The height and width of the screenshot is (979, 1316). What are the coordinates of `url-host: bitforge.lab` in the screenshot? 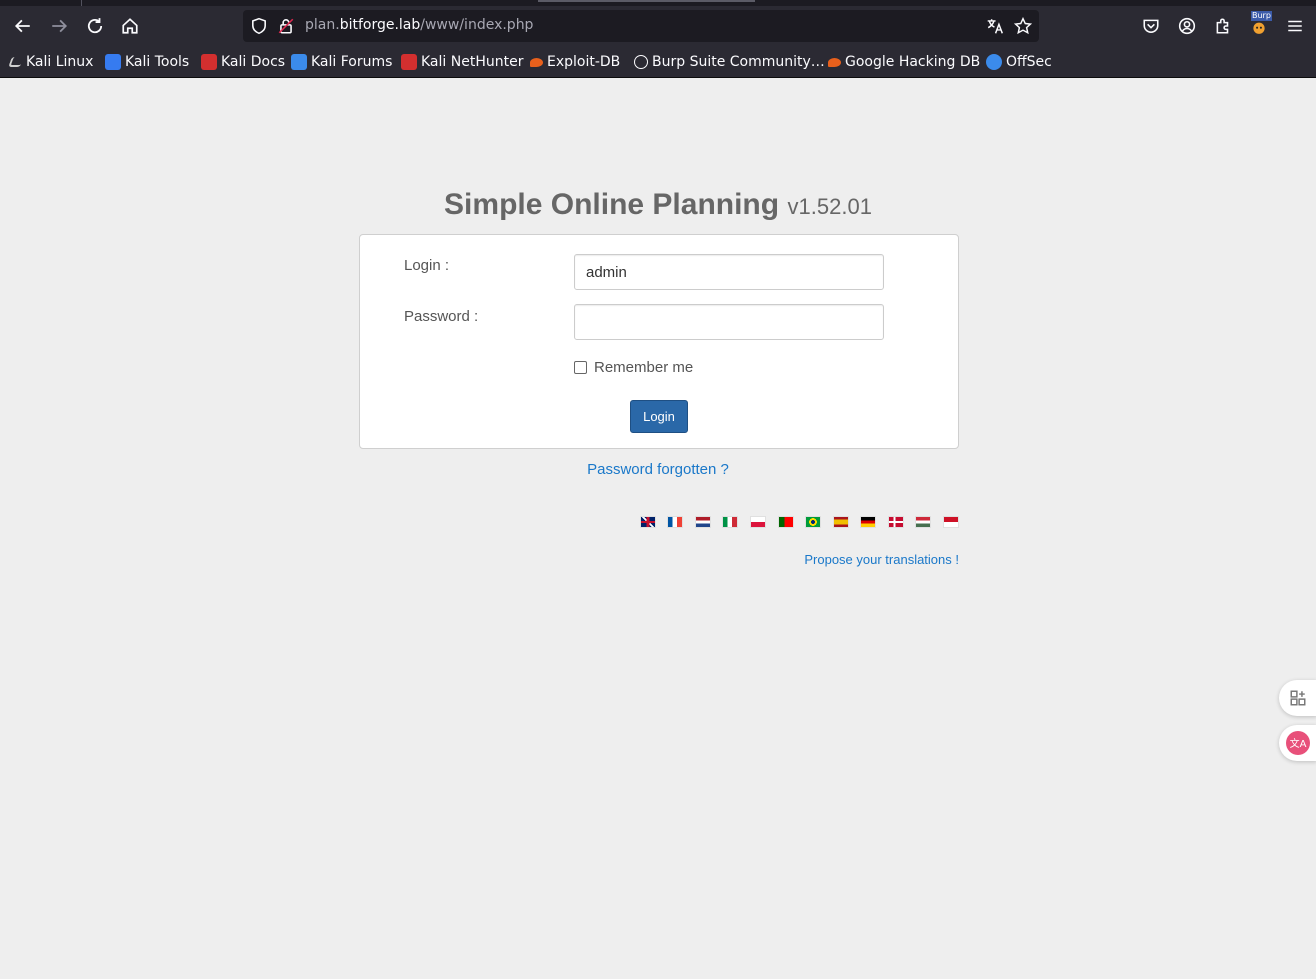 It's located at (380, 25).